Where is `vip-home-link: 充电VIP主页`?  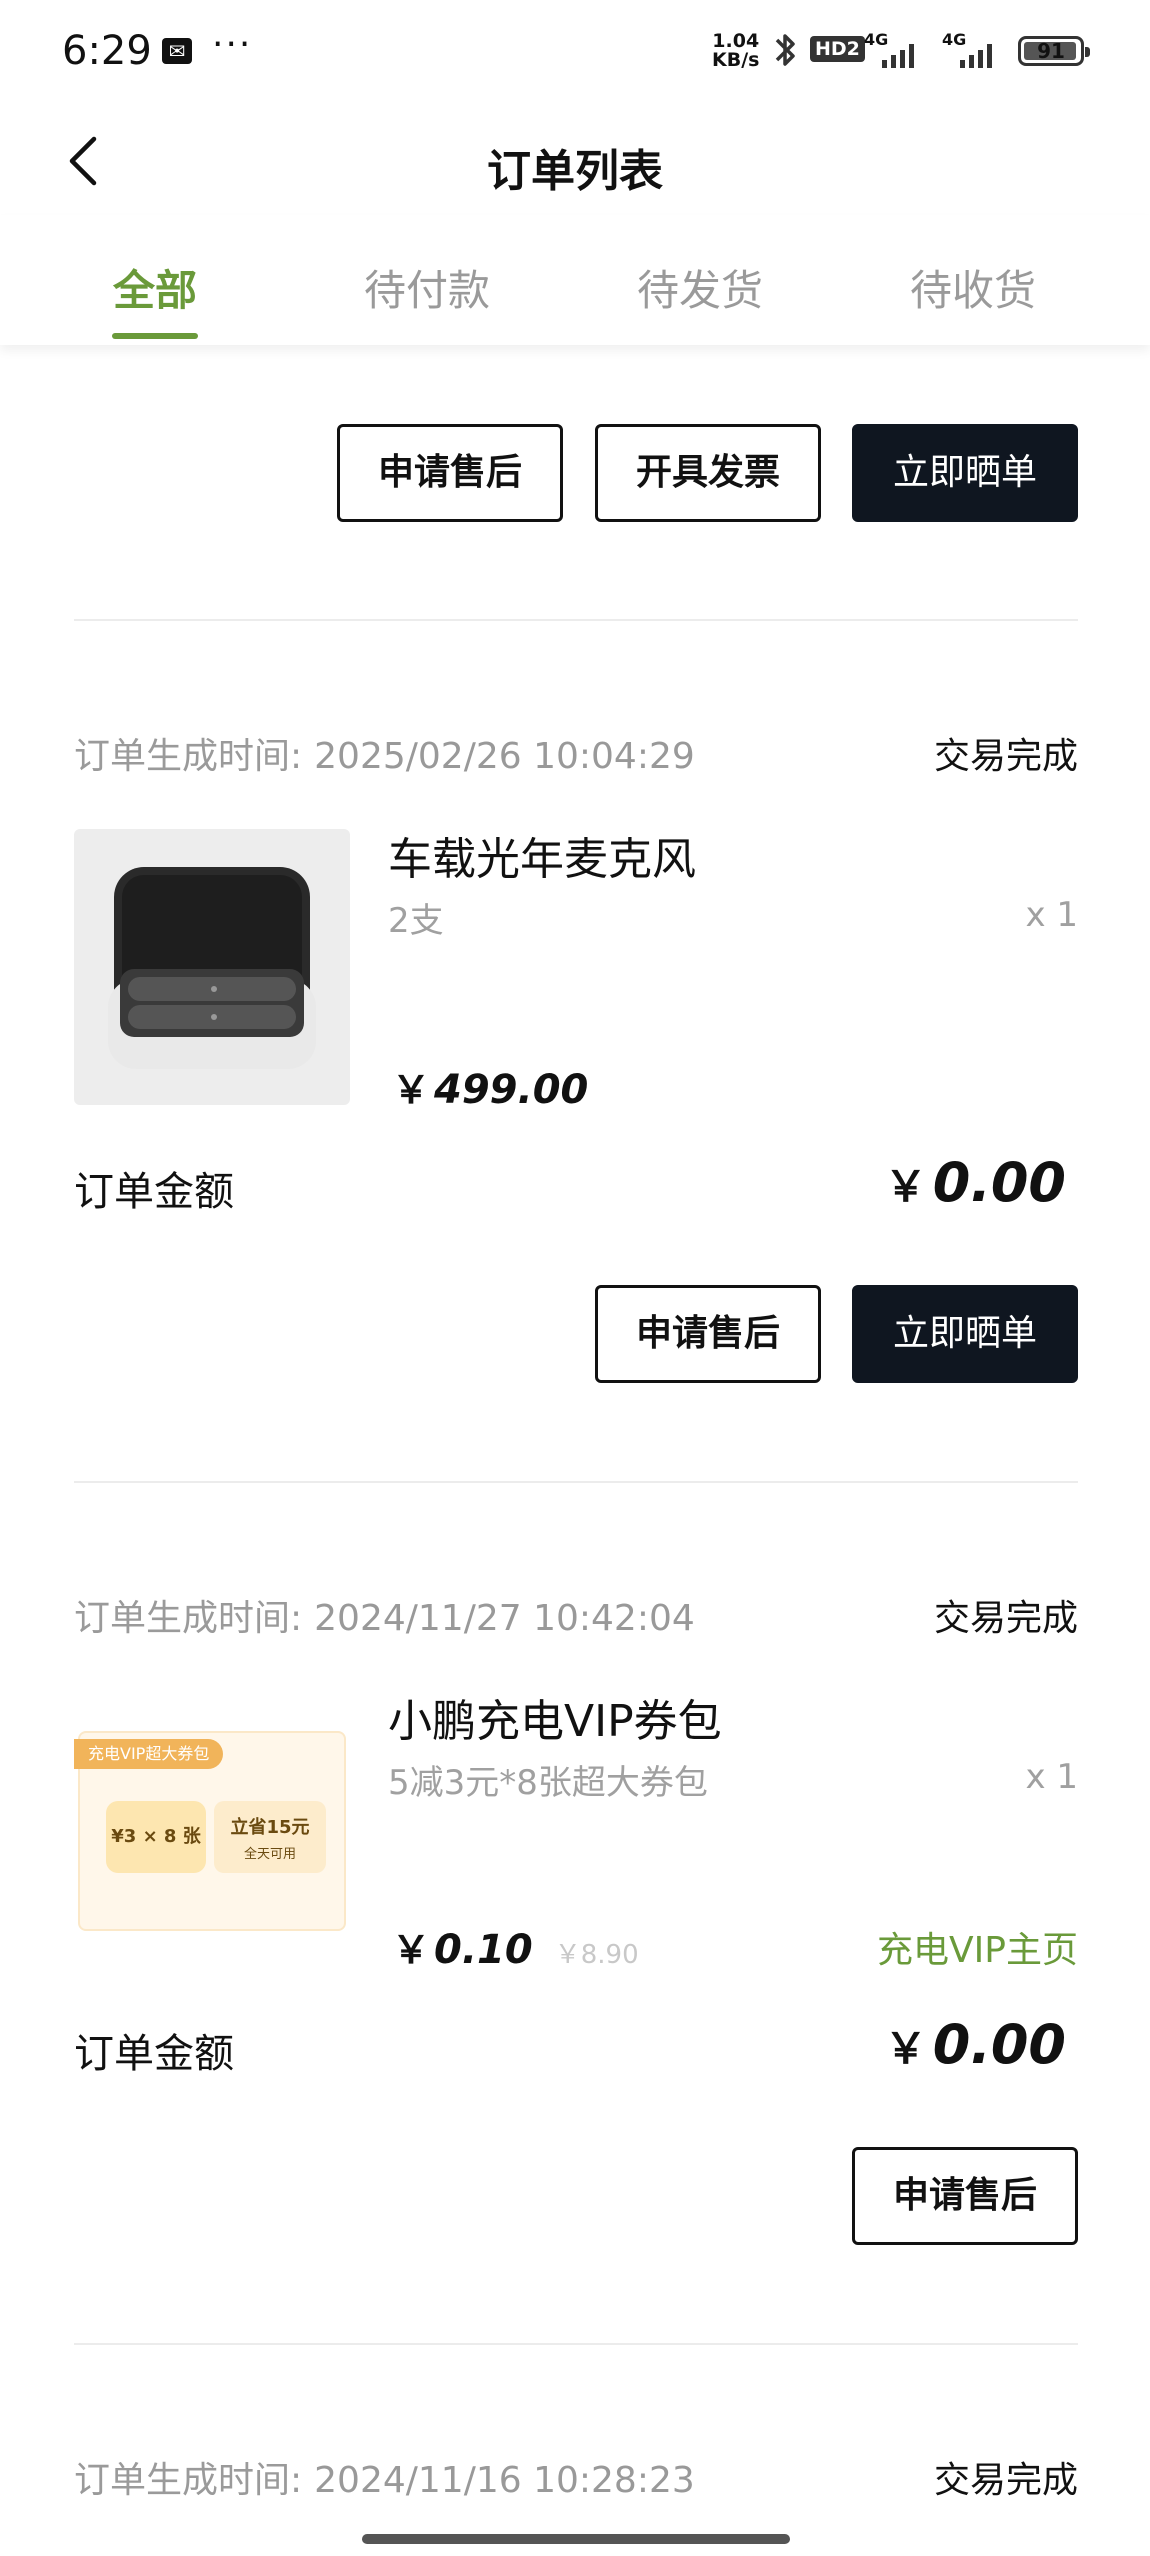 vip-home-link: 充电VIP主页 is located at coordinates (977, 1947).